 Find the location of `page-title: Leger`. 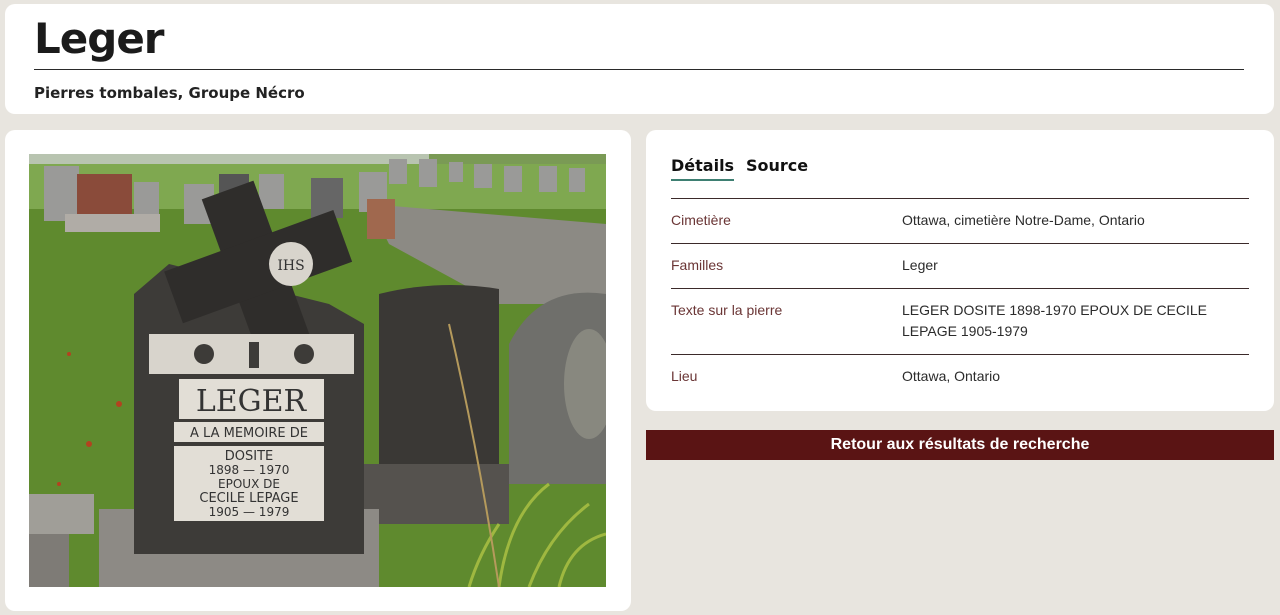

page-title: Leger is located at coordinates (99, 38).